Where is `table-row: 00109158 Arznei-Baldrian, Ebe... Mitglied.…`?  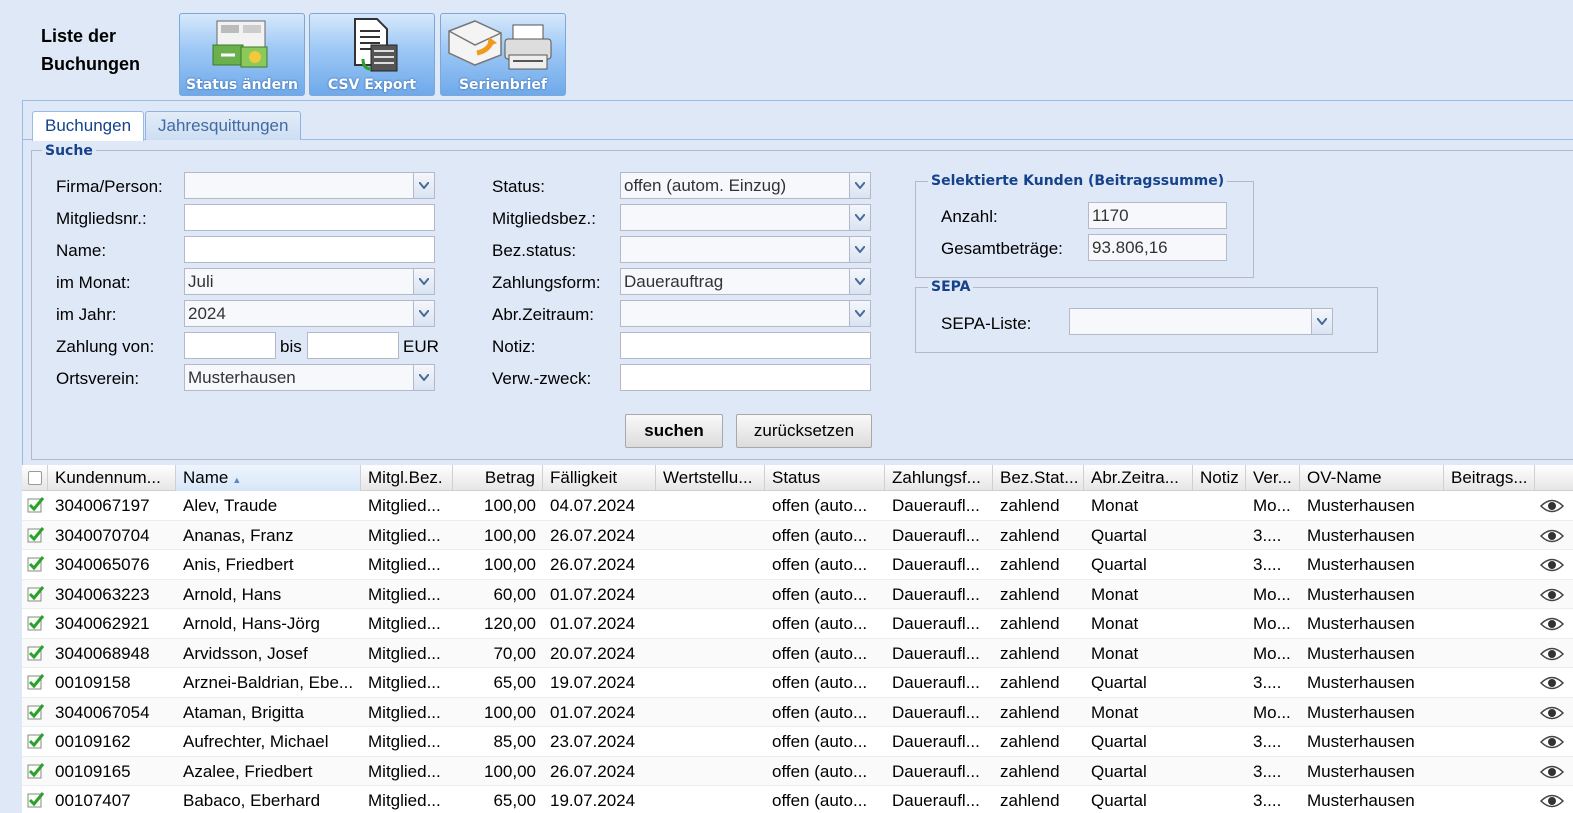 table-row: 00109158 Arznei-Baldrian, Ebe... Mitglied.… is located at coordinates (797, 683).